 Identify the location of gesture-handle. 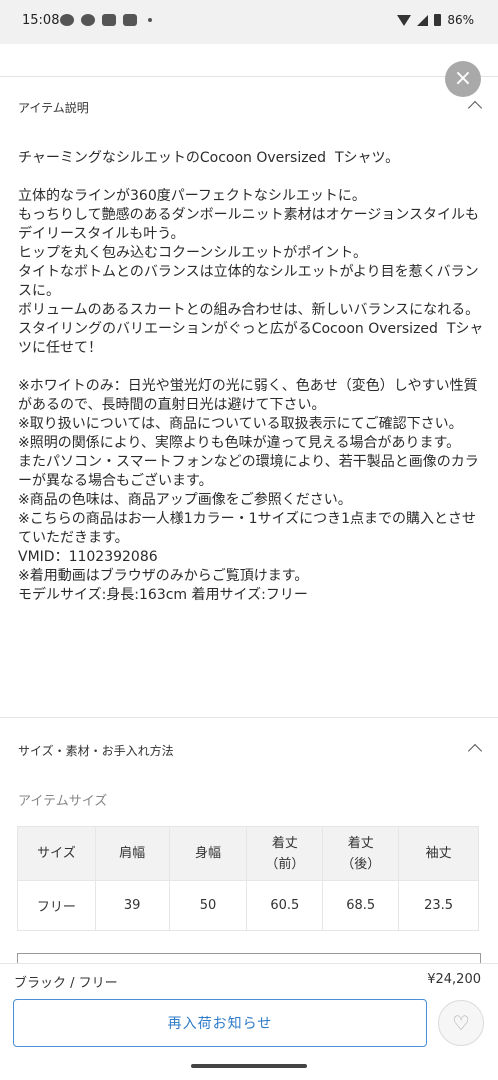
(249, 1066).